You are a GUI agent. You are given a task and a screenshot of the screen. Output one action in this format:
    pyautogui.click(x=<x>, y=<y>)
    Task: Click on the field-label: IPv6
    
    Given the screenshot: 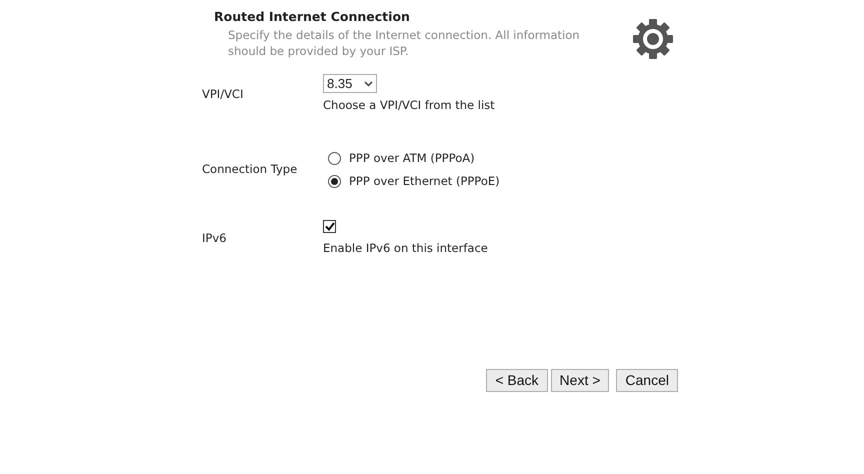 What is the action you would take?
    pyautogui.click(x=215, y=238)
    